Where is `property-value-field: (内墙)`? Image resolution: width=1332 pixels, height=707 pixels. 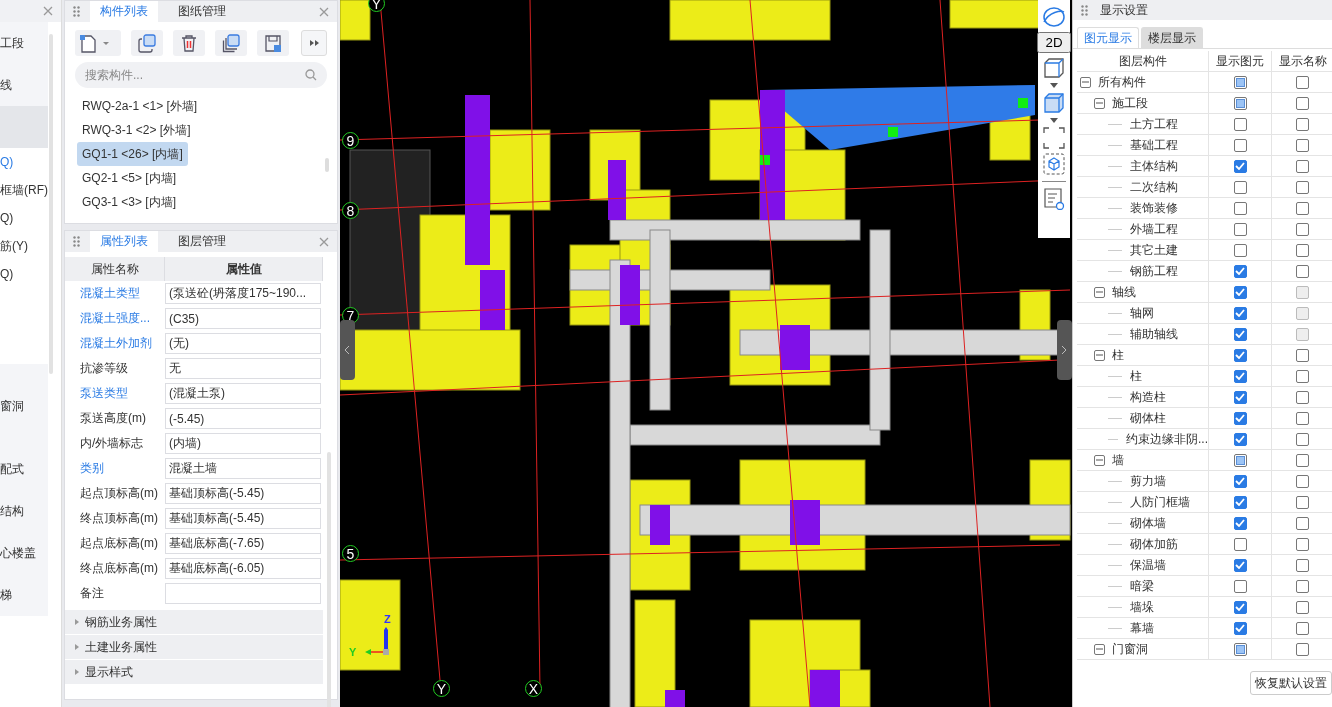
property-value-field: (内墙) is located at coordinates (243, 443).